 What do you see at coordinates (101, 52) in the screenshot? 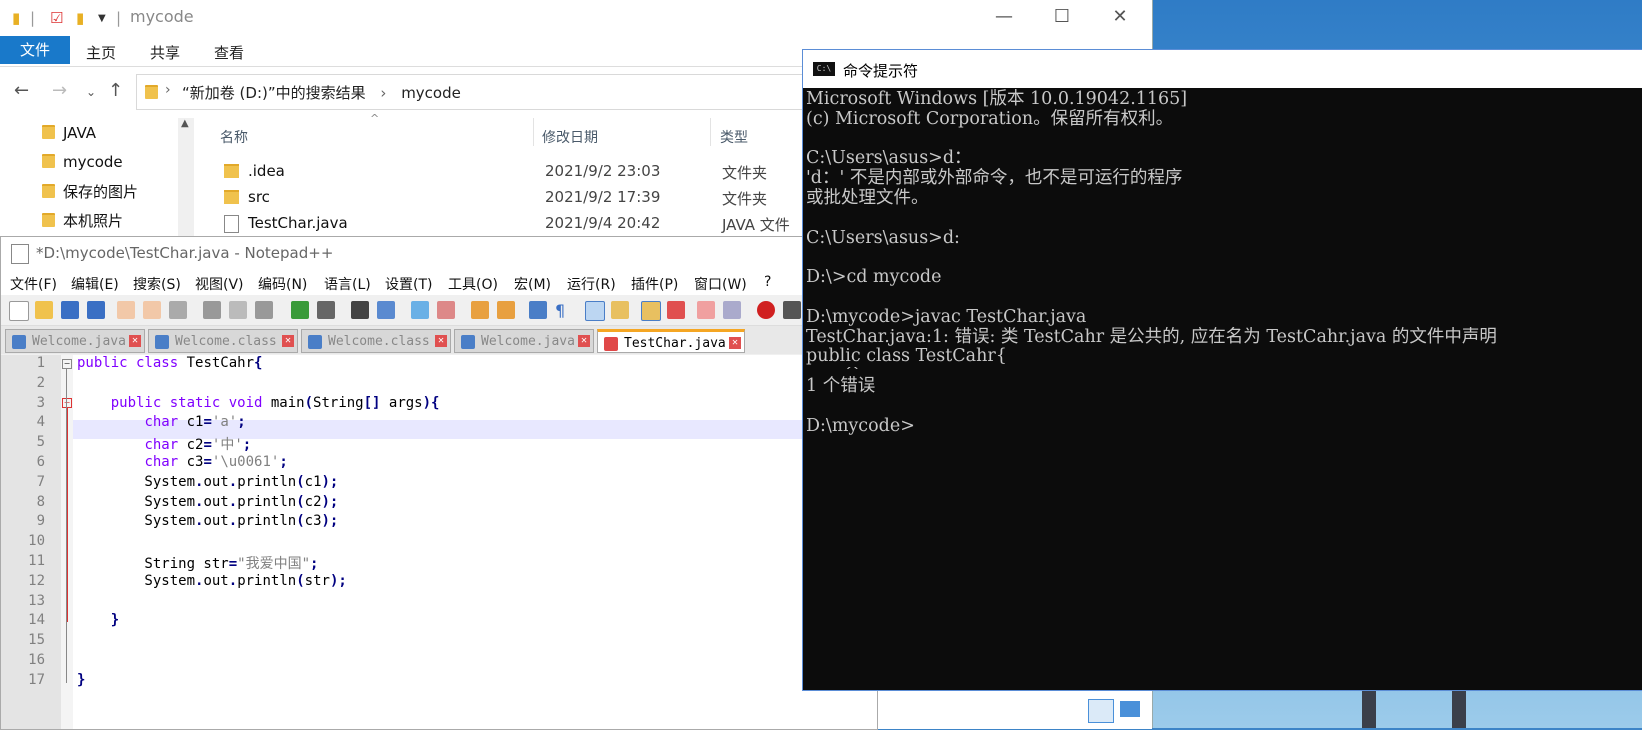
I see `tab-home: 主页` at bounding box center [101, 52].